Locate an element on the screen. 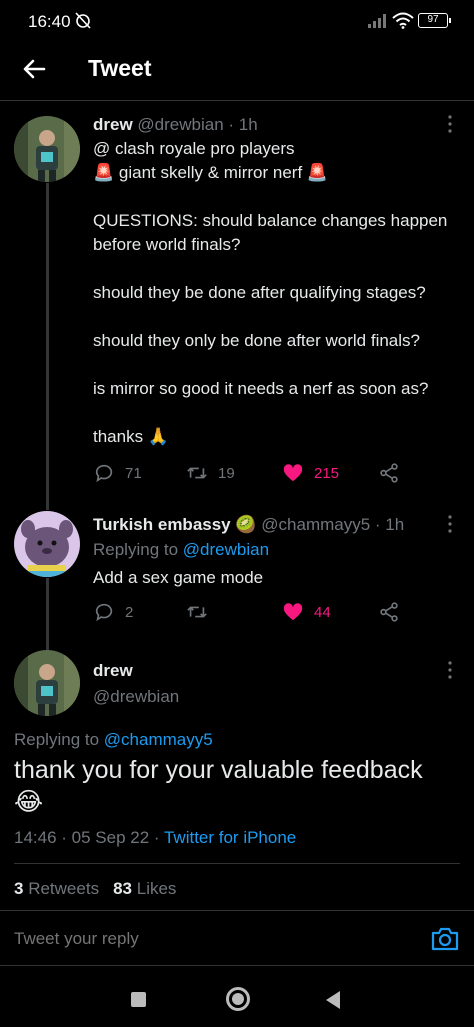 The height and width of the screenshot is (1027, 474). tweet-timestamp: 14:46 · 05 Sep 22 · is located at coordinates (89, 837).